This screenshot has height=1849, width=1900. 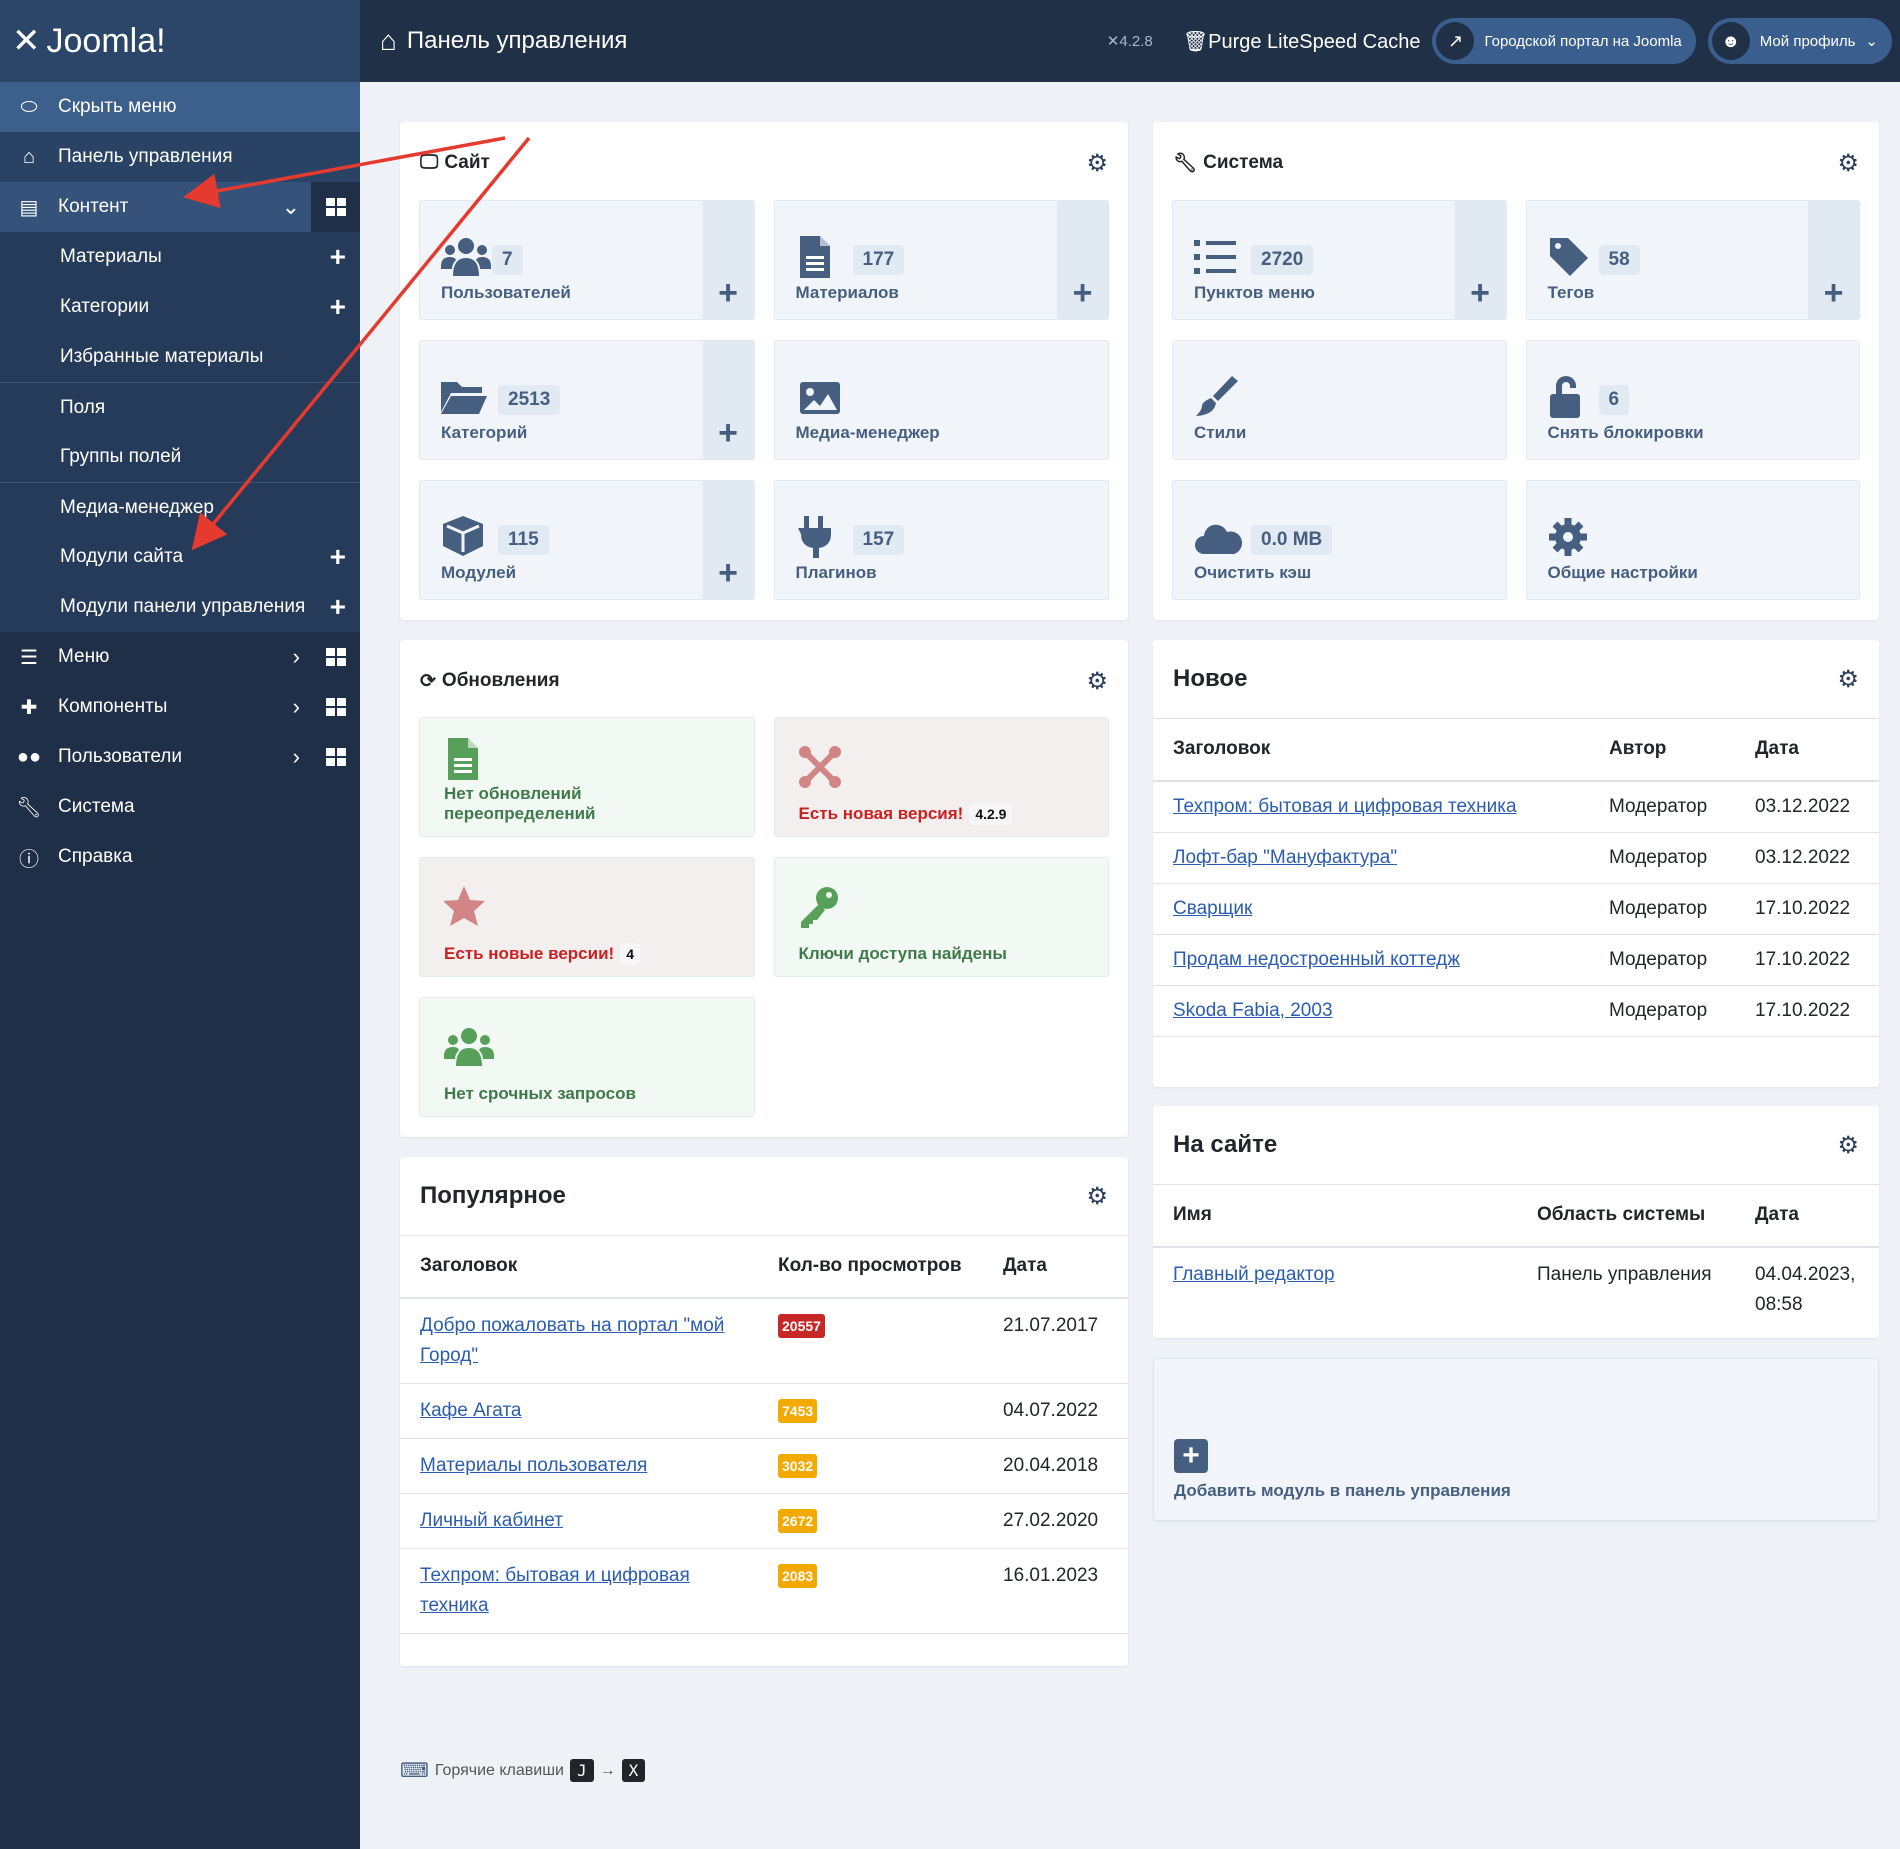 I want to click on annotation-arrows, so click(x=357, y=343).